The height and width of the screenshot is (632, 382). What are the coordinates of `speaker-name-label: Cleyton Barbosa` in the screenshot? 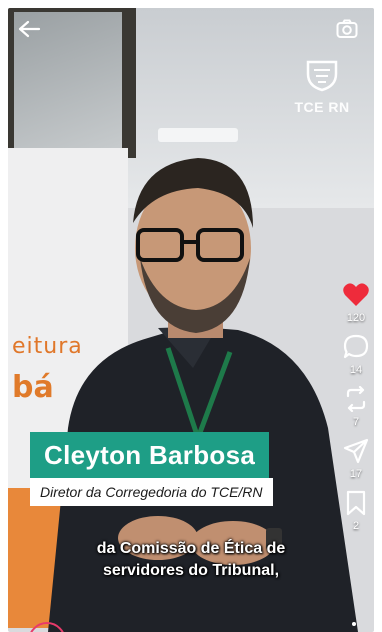 It's located at (150, 455).